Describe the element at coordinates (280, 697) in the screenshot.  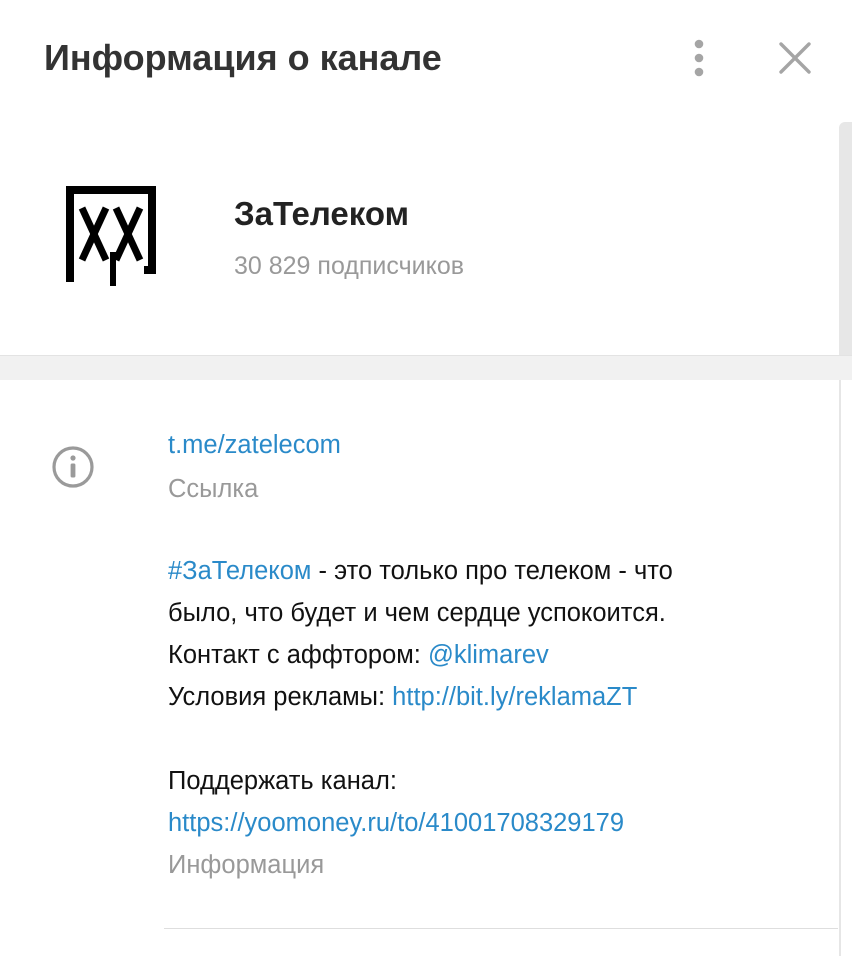
I see `ads-label: Условия рекламы:` at that location.